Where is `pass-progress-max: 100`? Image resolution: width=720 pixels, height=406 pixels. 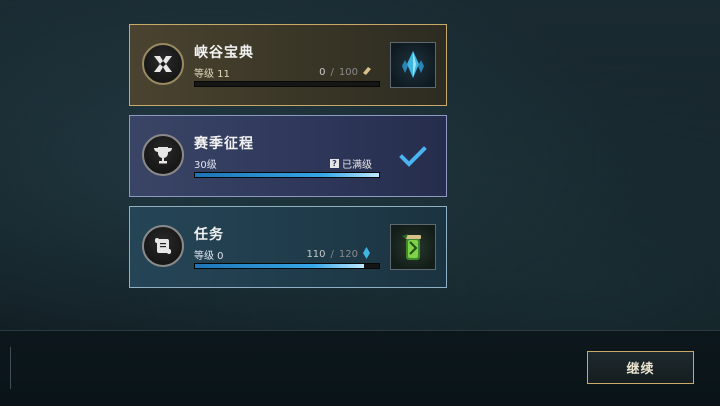 pass-progress-max: 100 is located at coordinates (348, 72).